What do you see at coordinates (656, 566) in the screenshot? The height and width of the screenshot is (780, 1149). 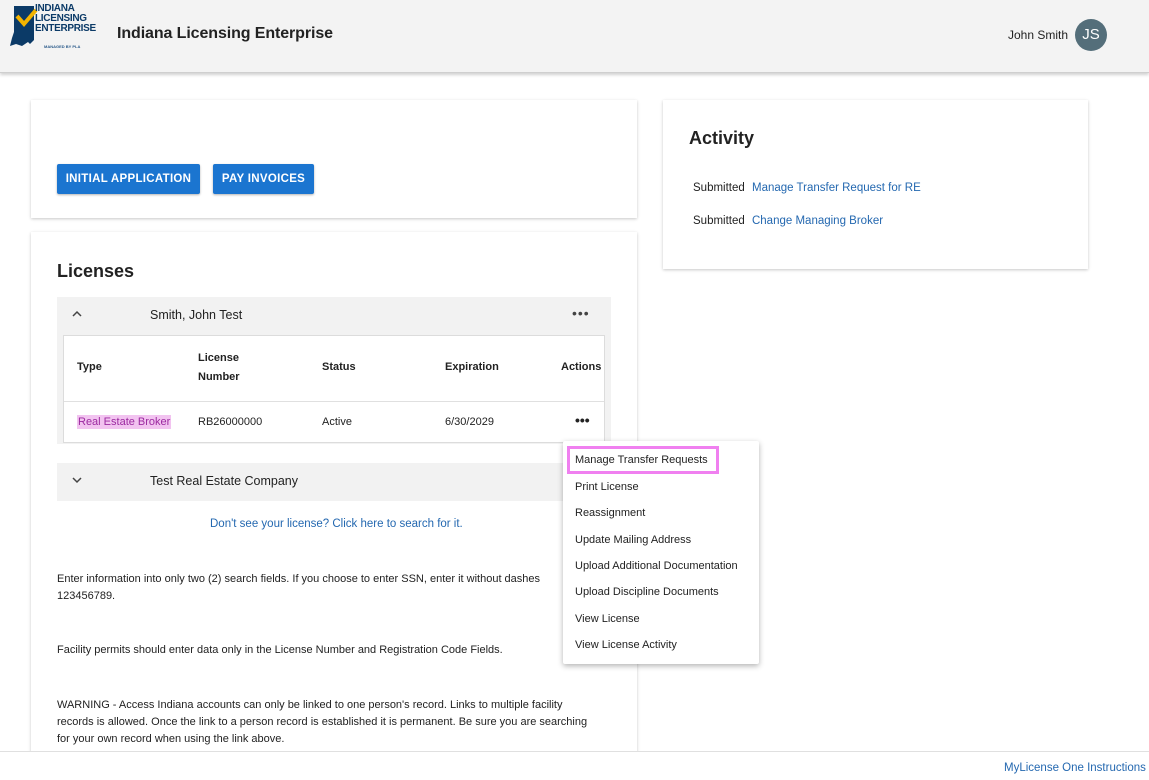 I see `menu-item-upload-additional-documentation: Upload Additional Documentation` at bounding box center [656, 566].